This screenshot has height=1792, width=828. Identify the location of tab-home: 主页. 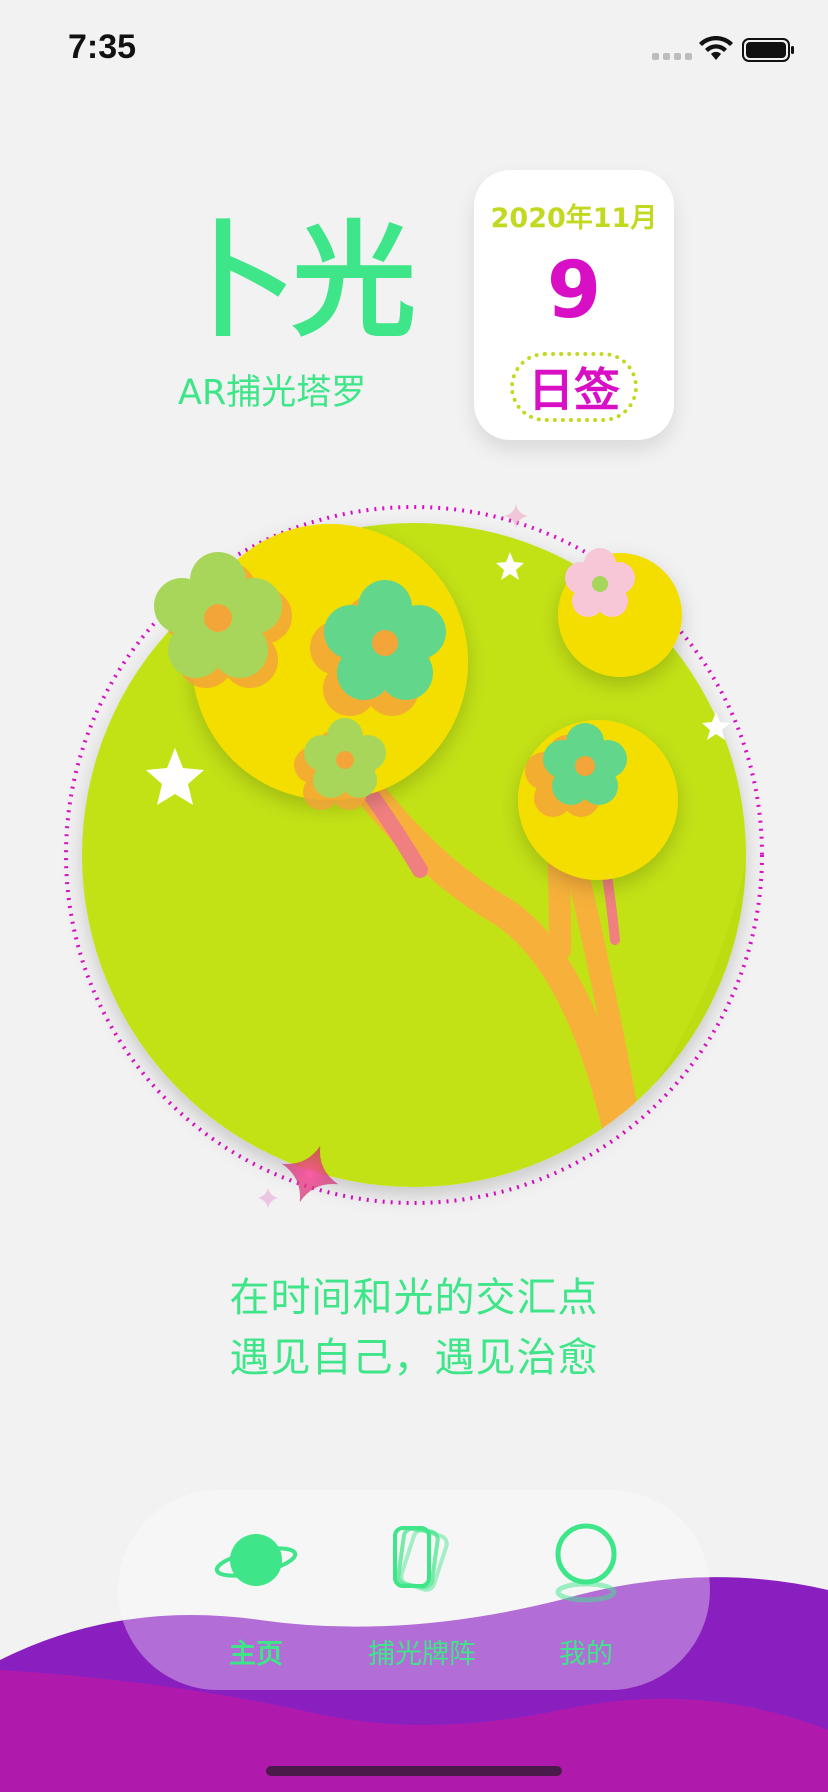
(256, 1600).